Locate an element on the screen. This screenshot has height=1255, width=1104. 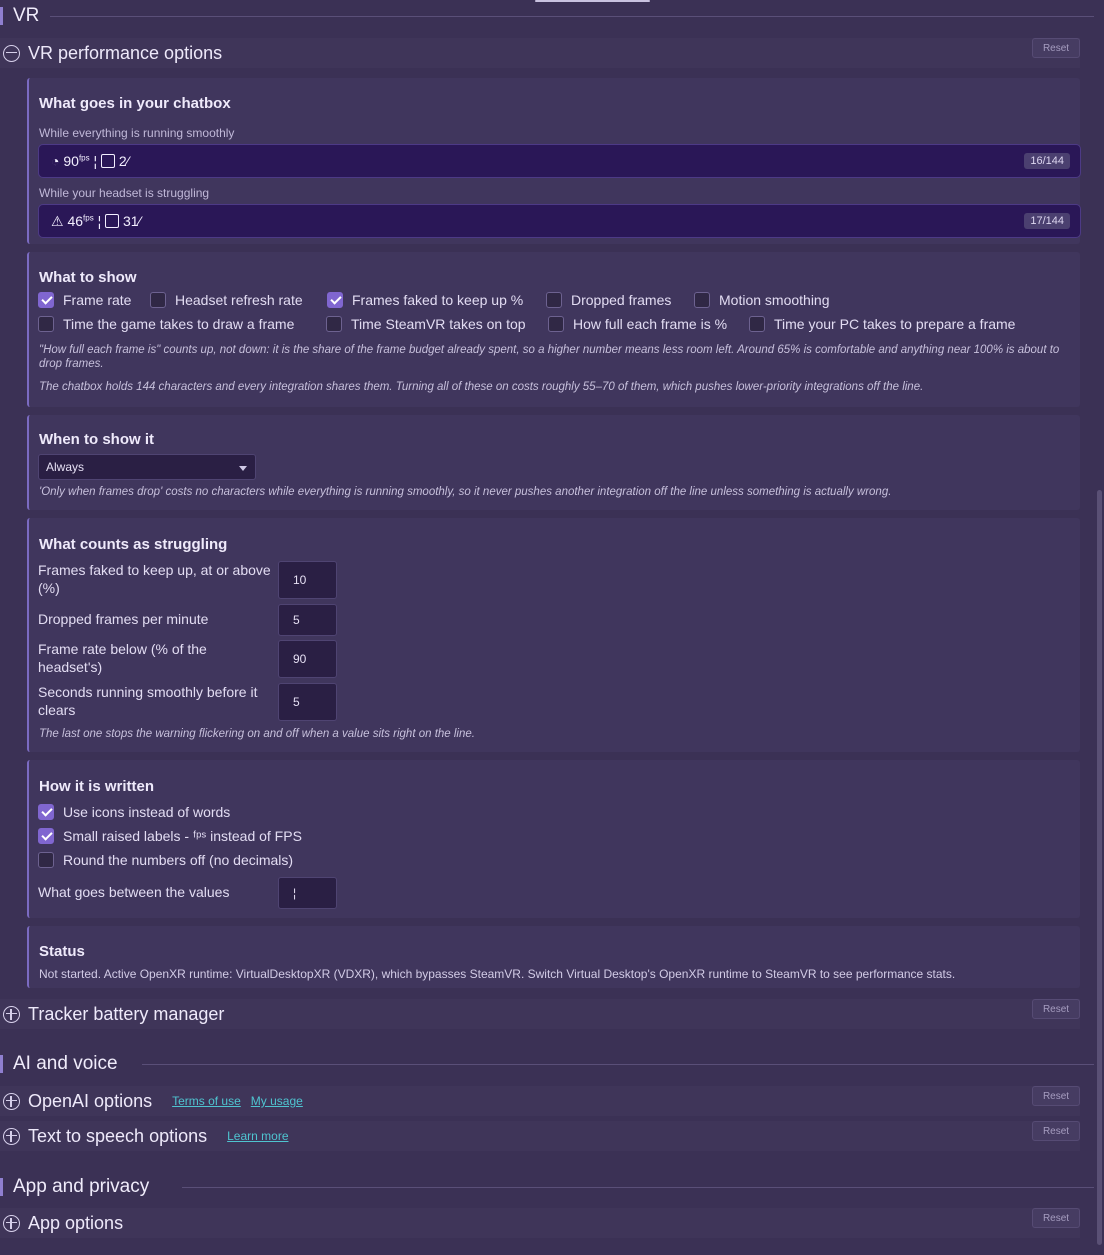
checkbox-game-draw-time: Time the game takes to draw a frame is located at coordinates (166, 324).